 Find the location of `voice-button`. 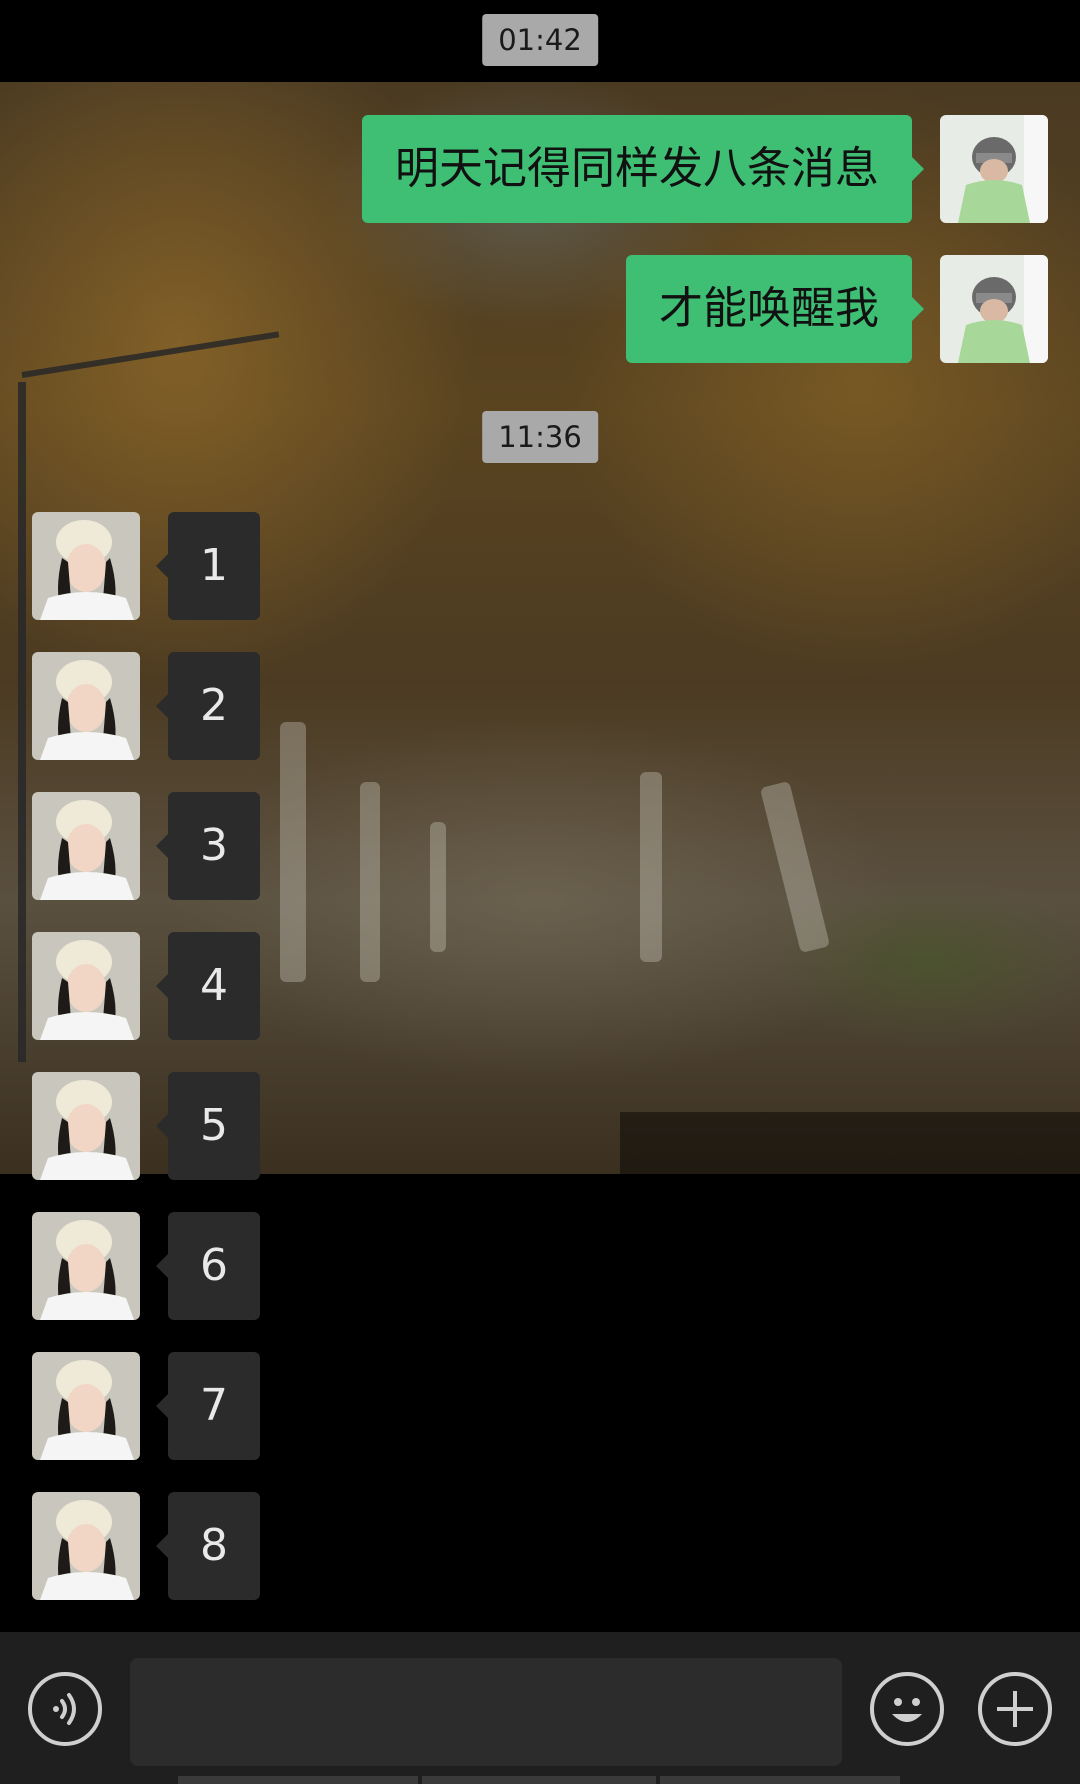

voice-button is located at coordinates (65, 1709).